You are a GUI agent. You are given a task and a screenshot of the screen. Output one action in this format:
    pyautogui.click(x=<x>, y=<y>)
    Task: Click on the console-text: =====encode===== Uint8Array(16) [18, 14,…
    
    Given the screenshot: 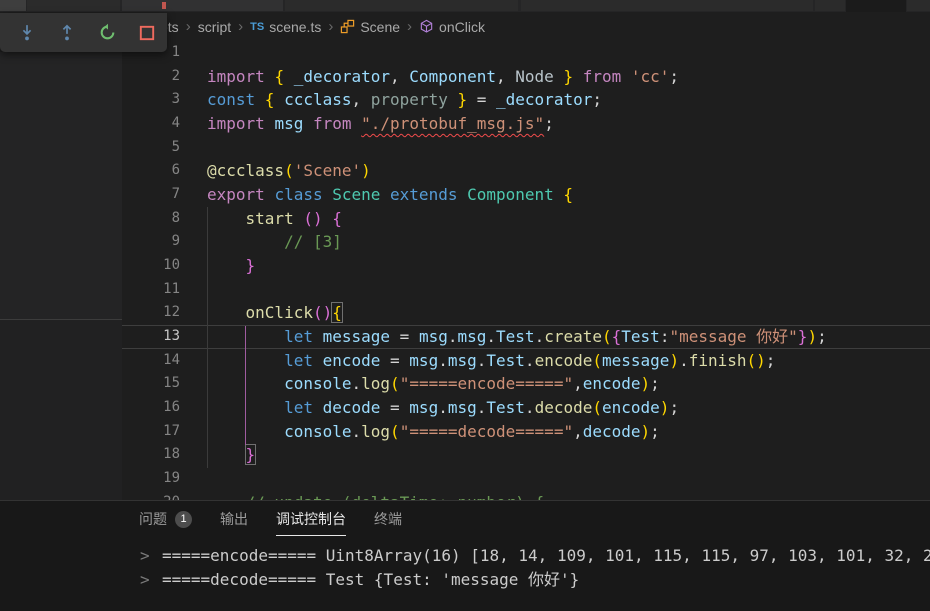 What is the action you would take?
    pyautogui.click(x=546, y=555)
    